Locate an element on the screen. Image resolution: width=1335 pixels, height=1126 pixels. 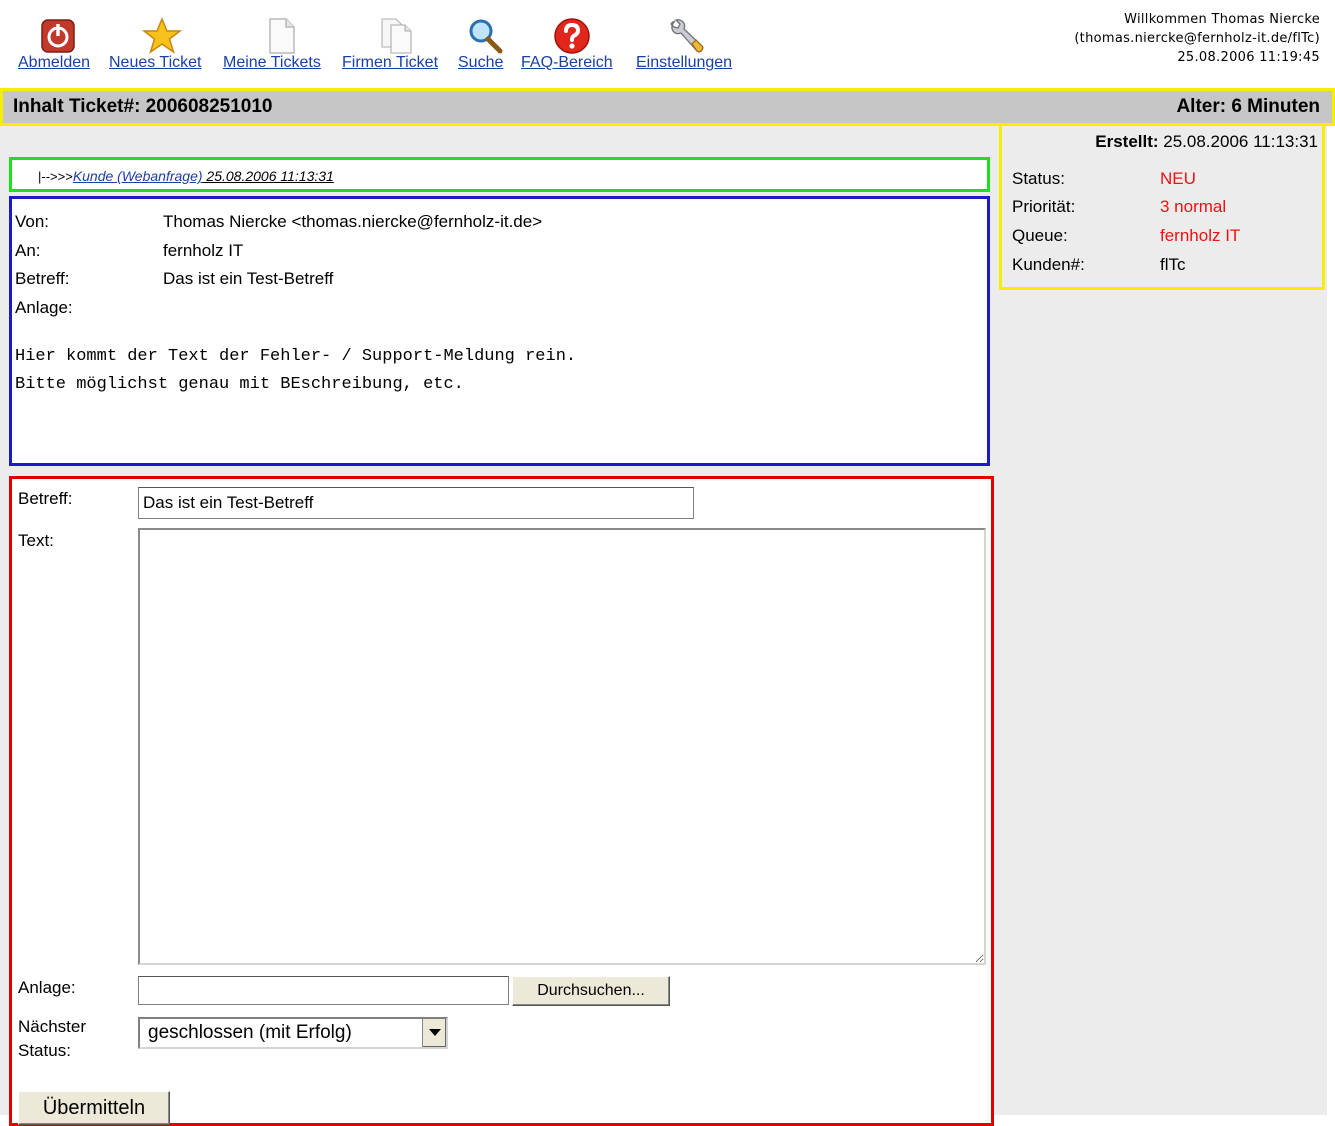
help-icon is located at coordinates (572, 36).